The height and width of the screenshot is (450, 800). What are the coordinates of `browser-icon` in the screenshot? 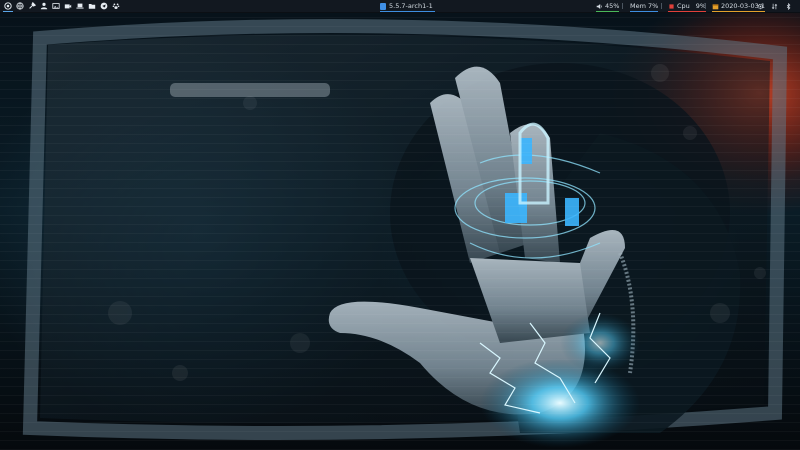 It's located at (20, 6).